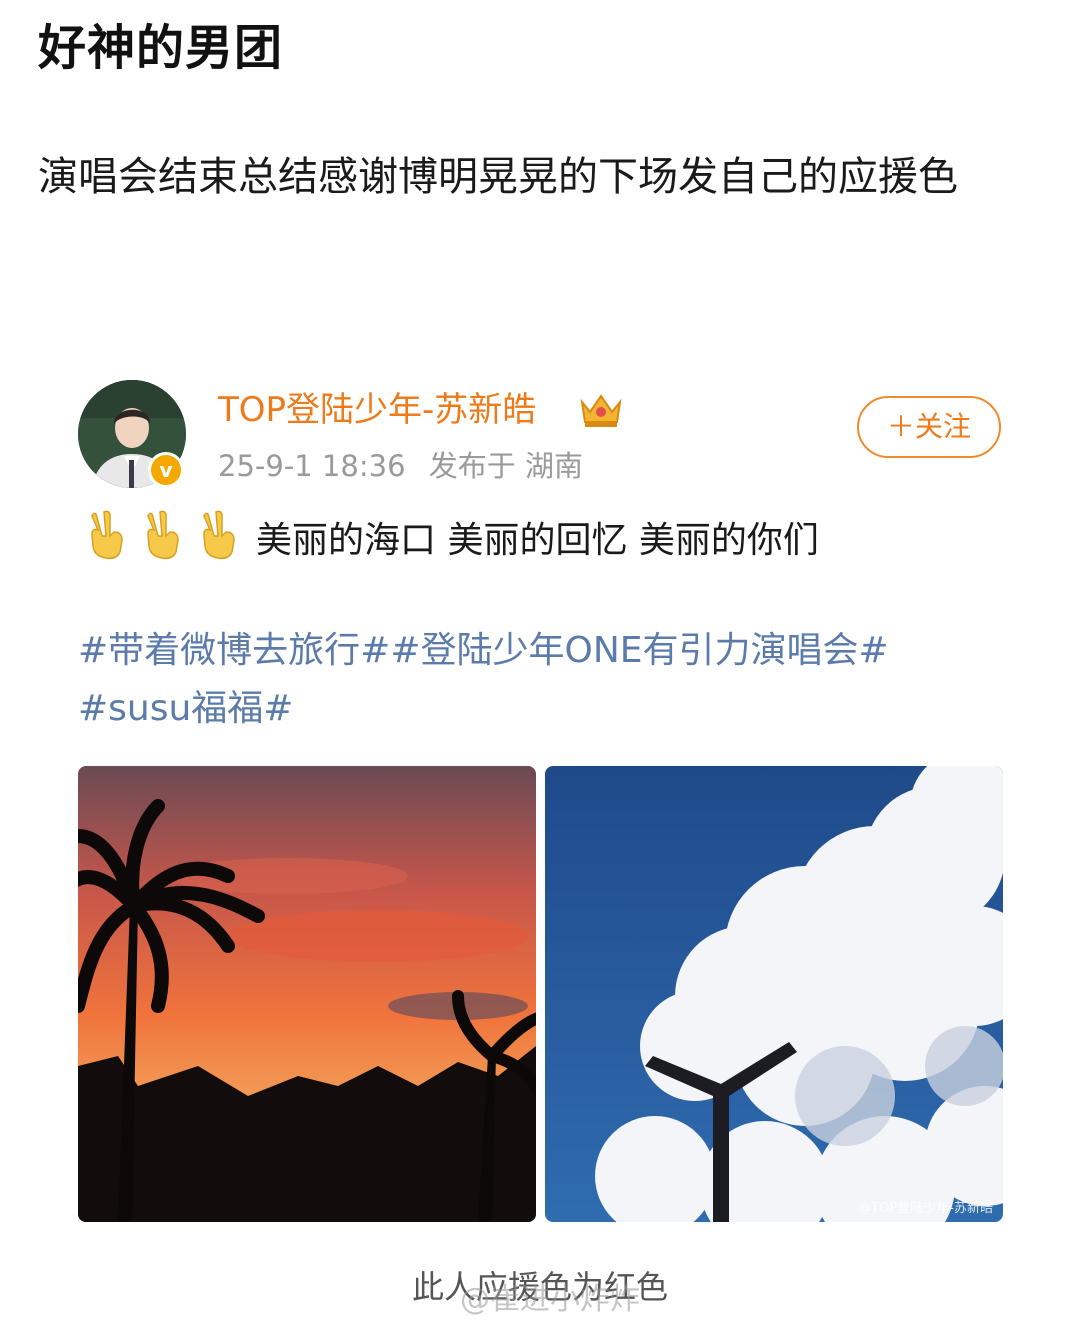  Describe the element at coordinates (234, 650) in the screenshot. I see `topic-link: #带着微博去旅行#` at that location.